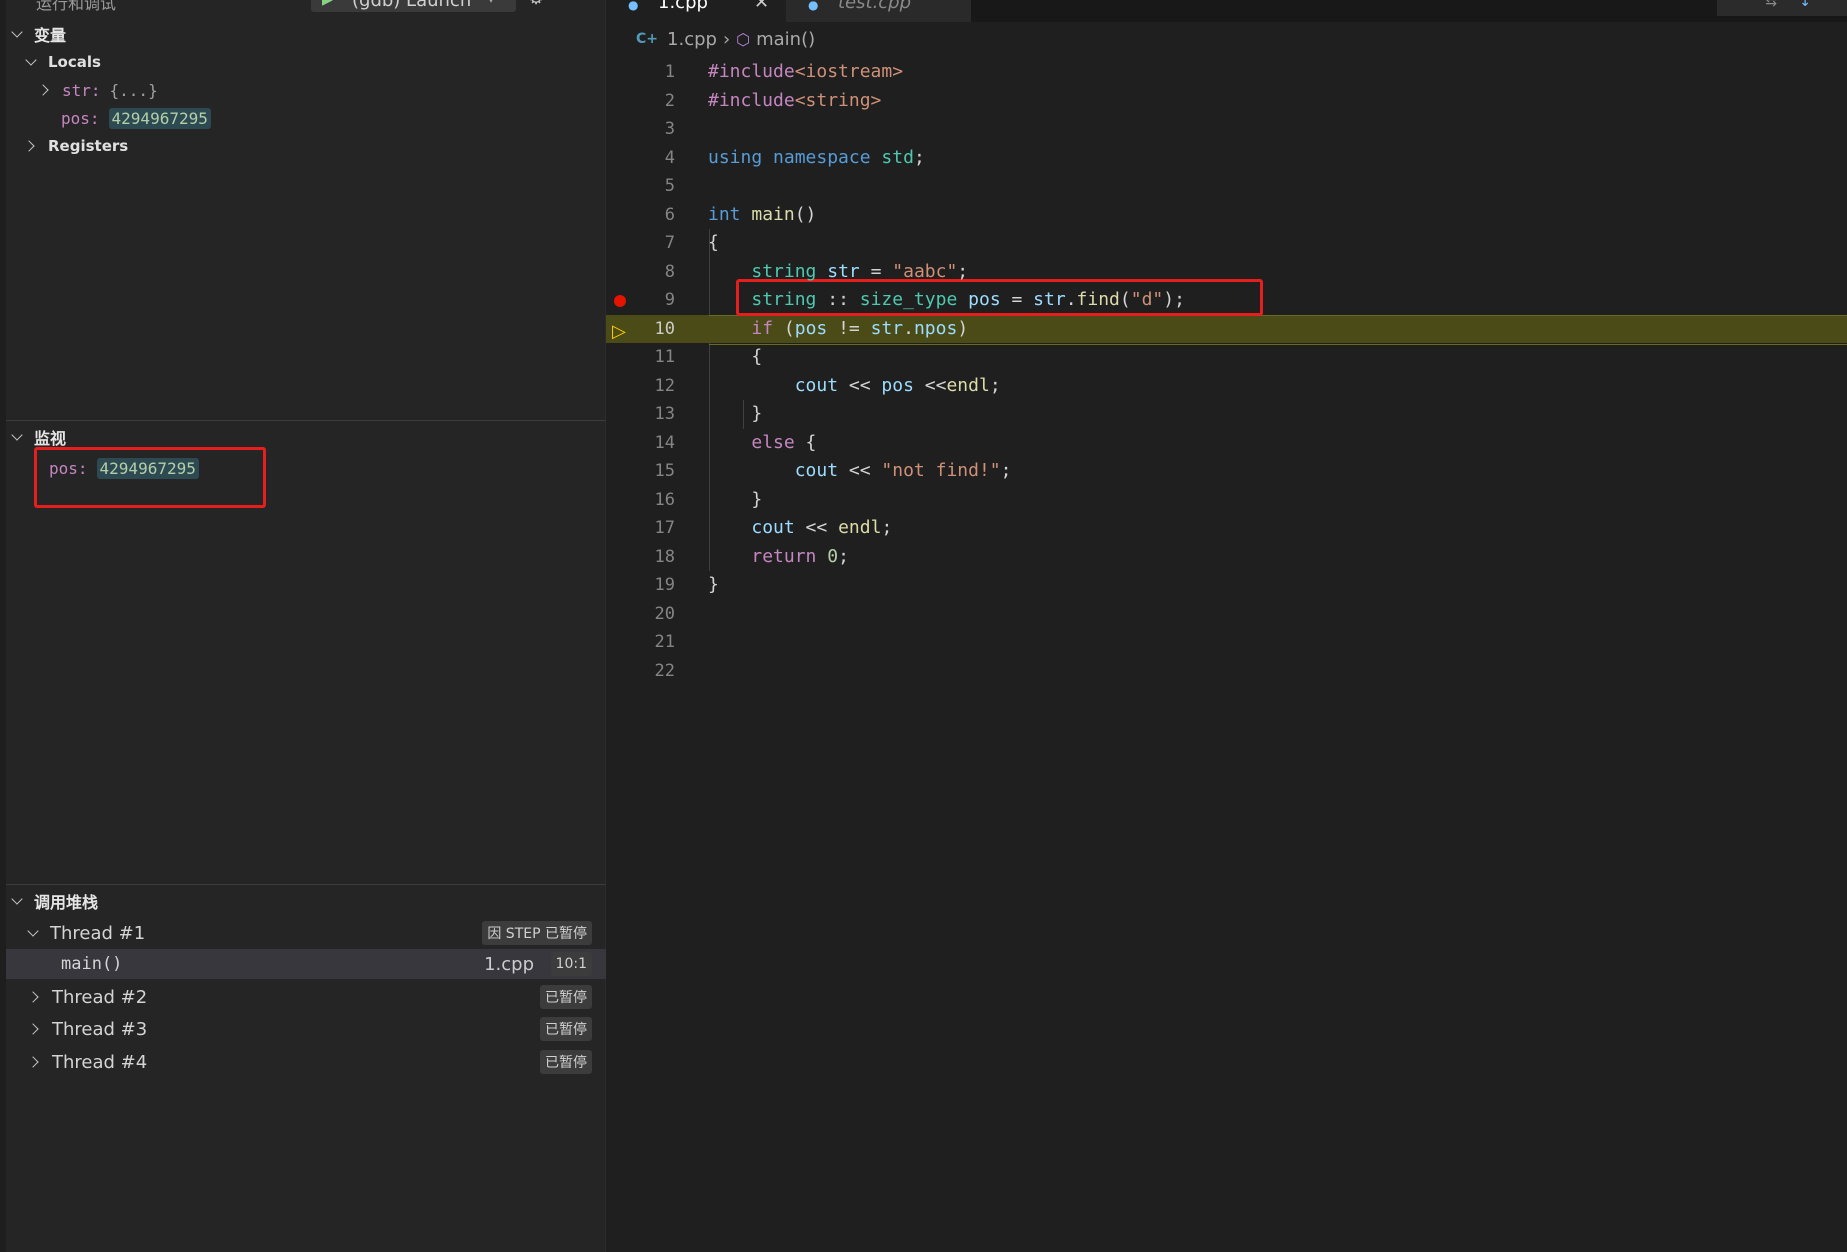 The width and height of the screenshot is (1847, 1252). Describe the element at coordinates (411, 5) in the screenshot. I see `launch-config-label: (gdb) Launch` at that location.